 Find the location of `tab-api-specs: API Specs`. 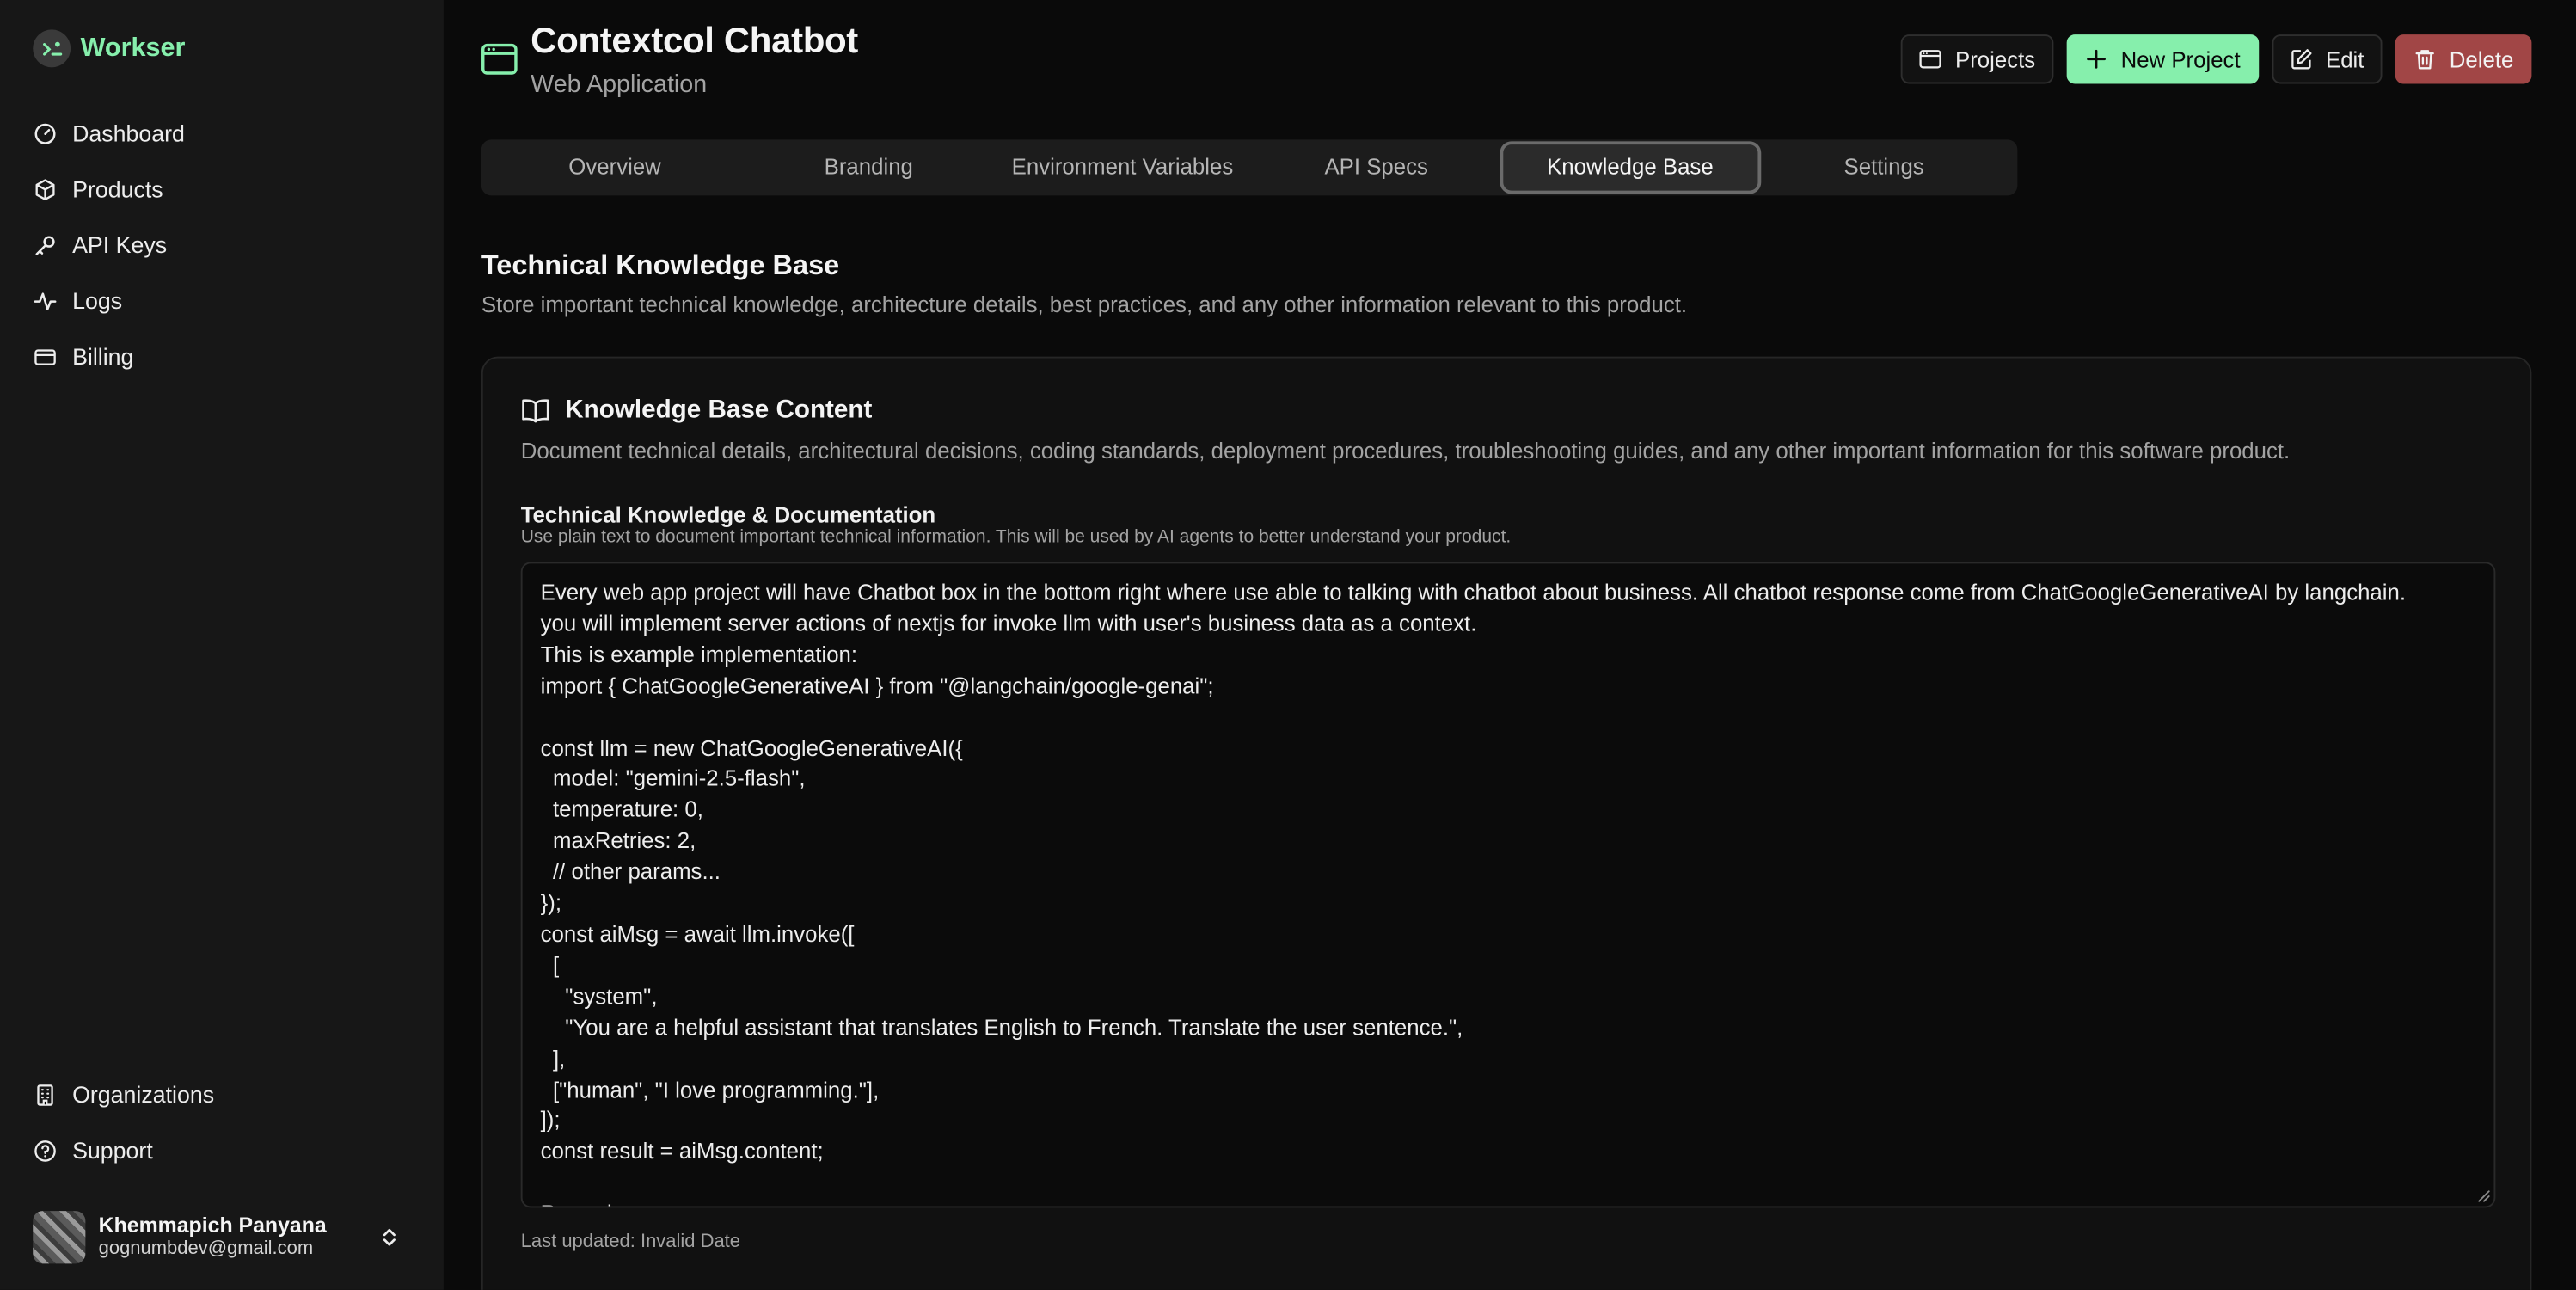

tab-api-specs: API Specs is located at coordinates (1376, 167).